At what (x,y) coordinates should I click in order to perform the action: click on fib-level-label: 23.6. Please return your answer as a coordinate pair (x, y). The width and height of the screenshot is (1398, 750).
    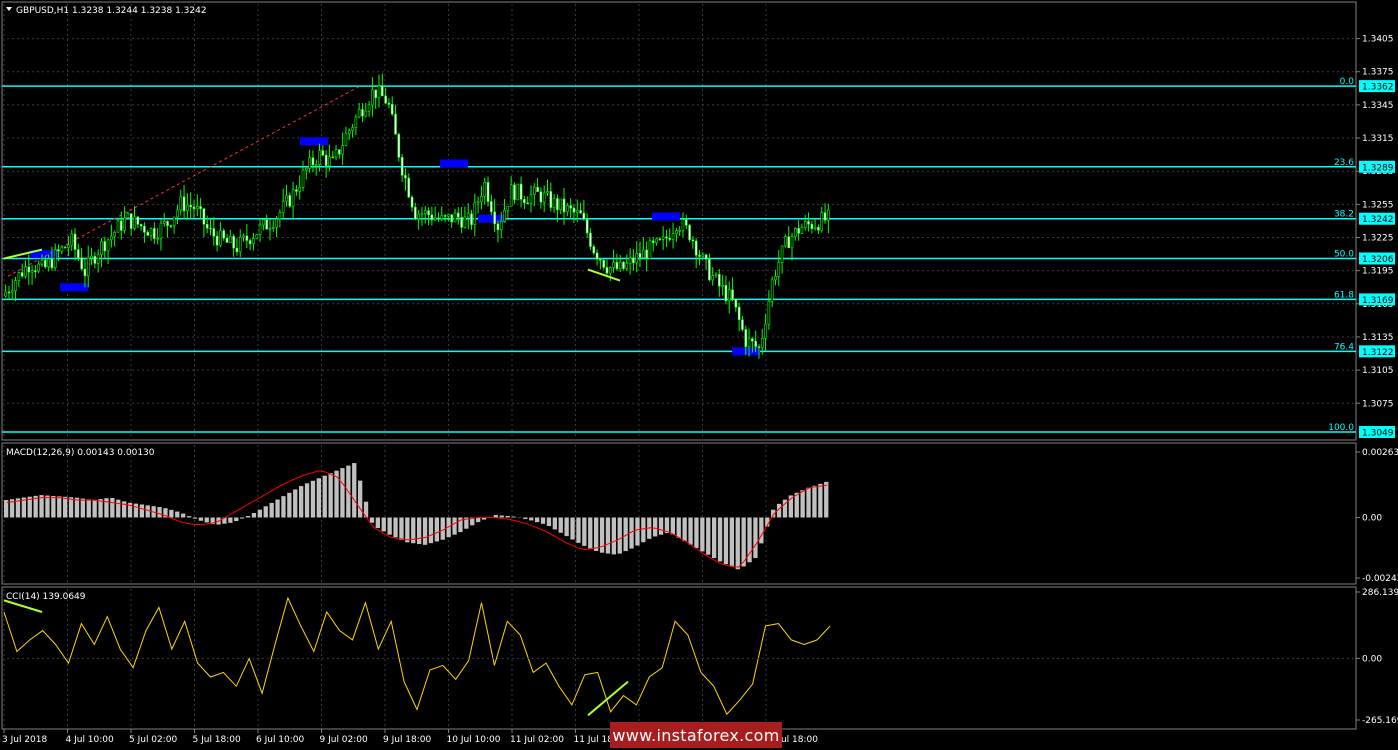
    Looking at the image, I should click on (1344, 163).